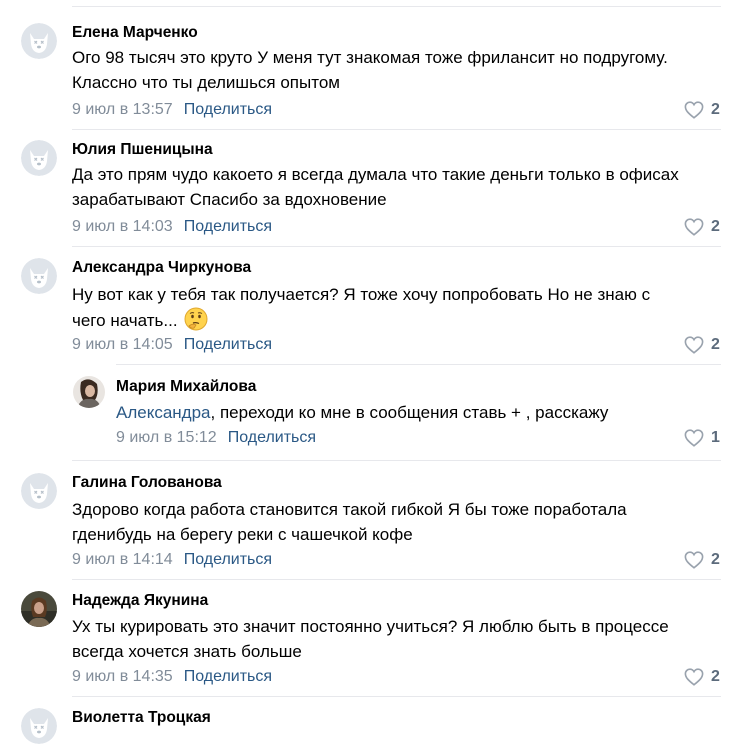 The width and height of the screenshot is (747, 744). I want to click on comment-author: Галина Голованова, so click(147, 483).